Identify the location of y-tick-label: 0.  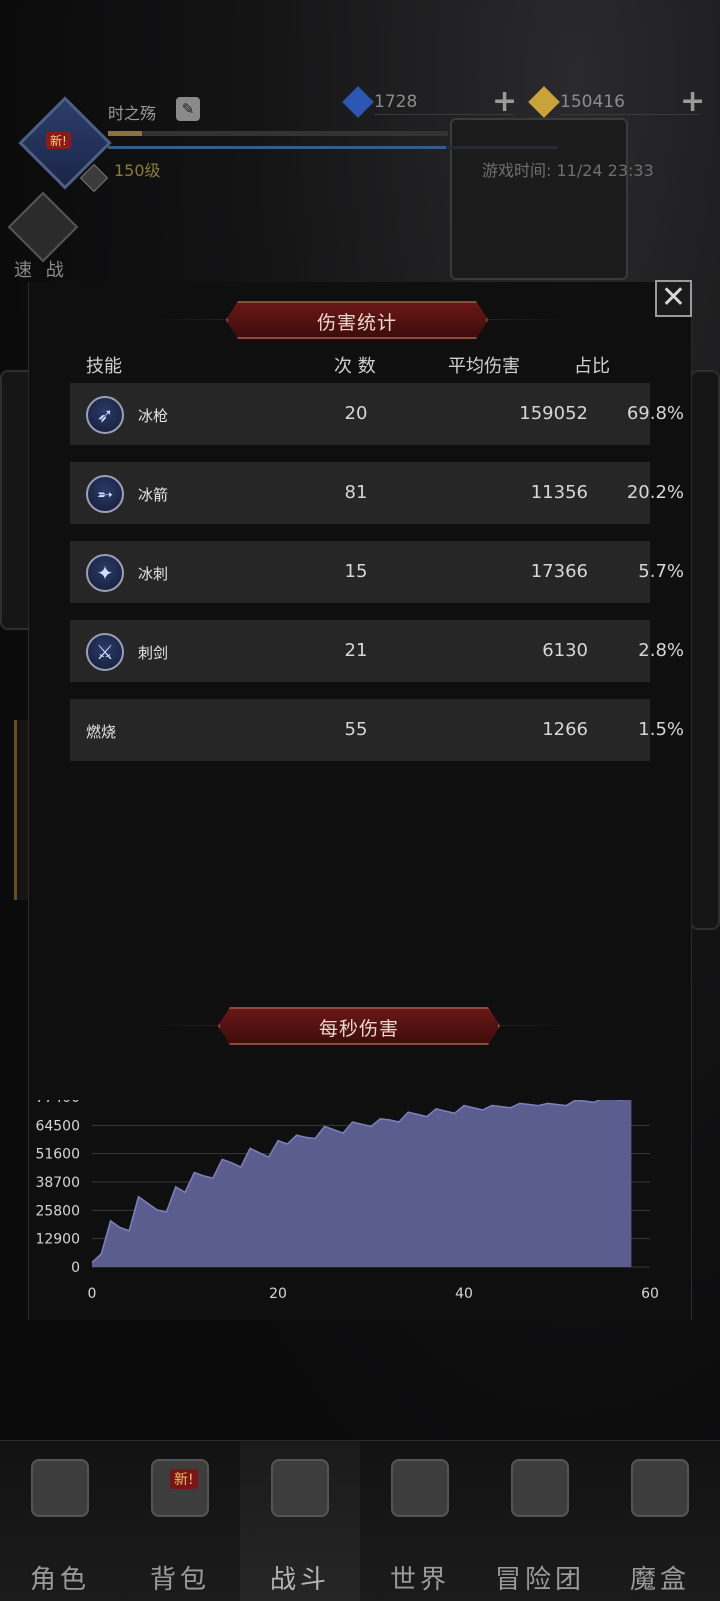
(75, 1268).